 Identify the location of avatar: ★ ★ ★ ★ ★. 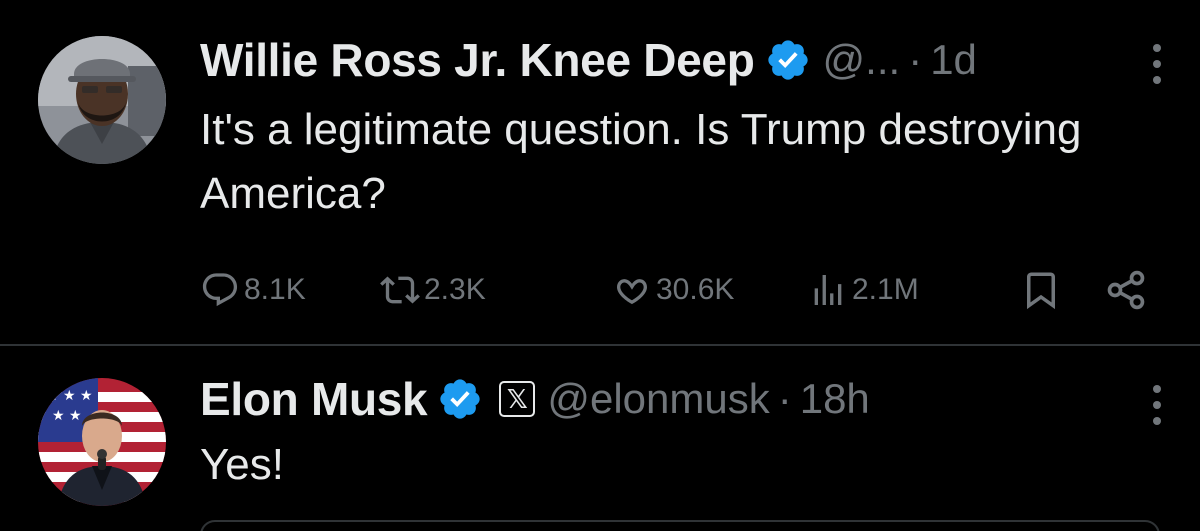
(102, 442).